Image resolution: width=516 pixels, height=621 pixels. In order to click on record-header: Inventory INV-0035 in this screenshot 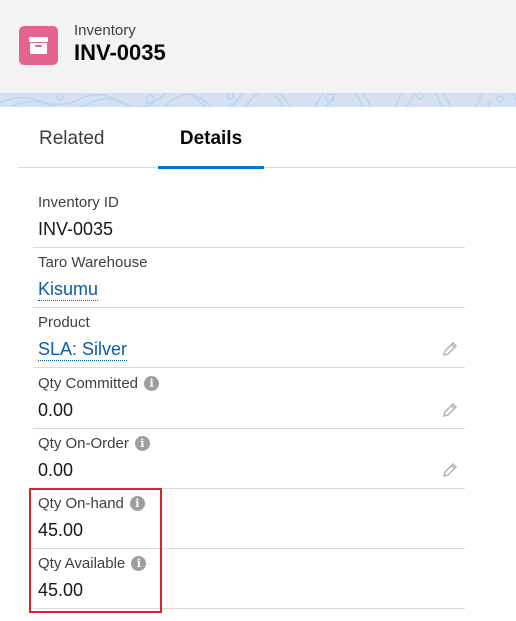, I will do `click(258, 46)`.